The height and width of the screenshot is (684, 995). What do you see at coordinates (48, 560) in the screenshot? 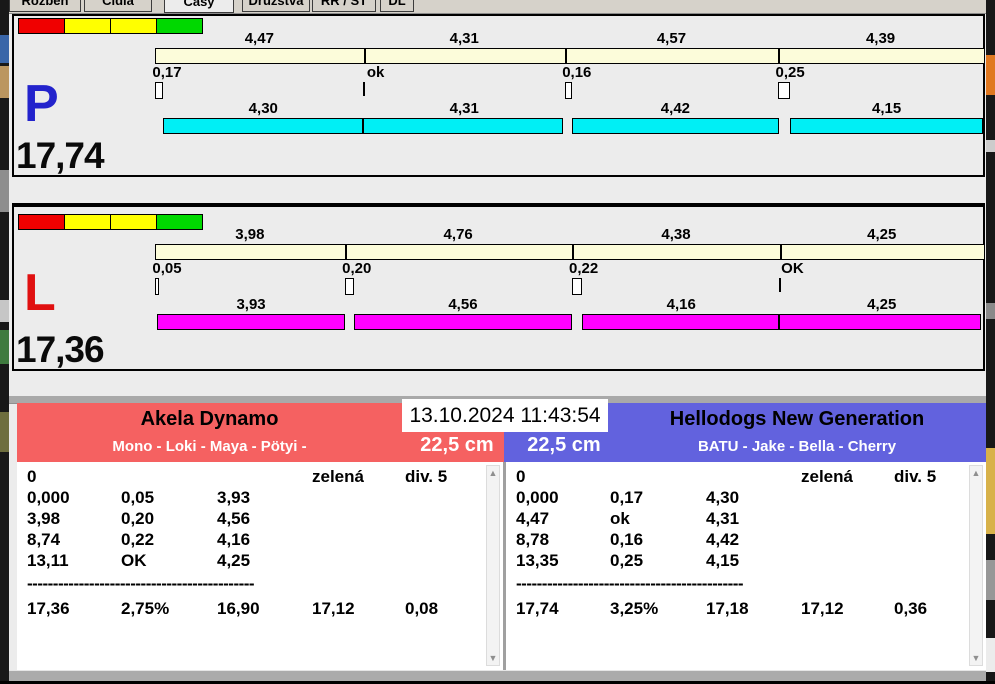
I see `team-left-row4-col1: 13,11` at bounding box center [48, 560].